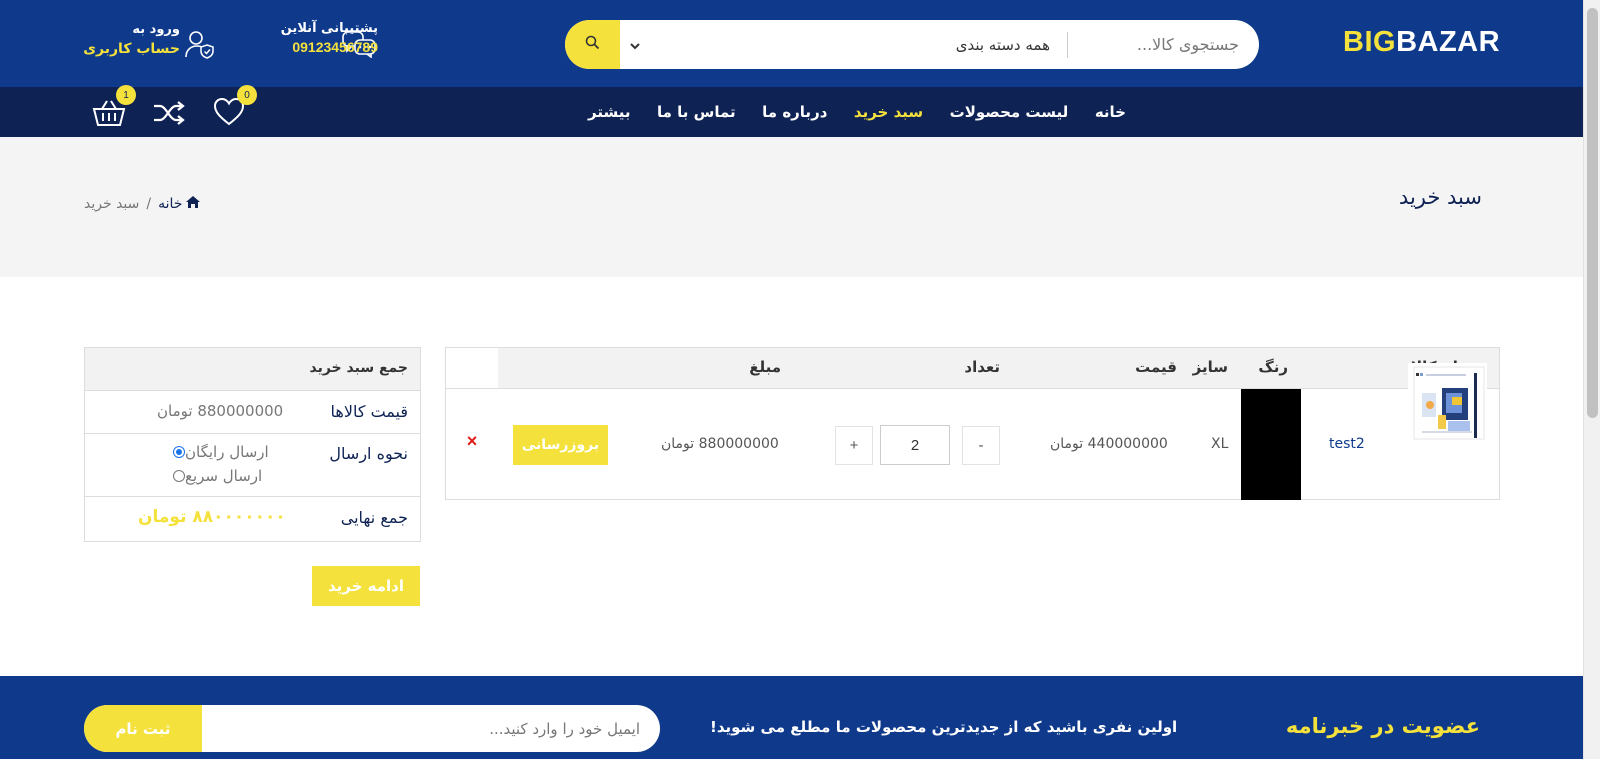 The image size is (1600, 759). Describe the element at coordinates (982, 367) in the screenshot. I see `col-header-qty: تعداد` at that location.